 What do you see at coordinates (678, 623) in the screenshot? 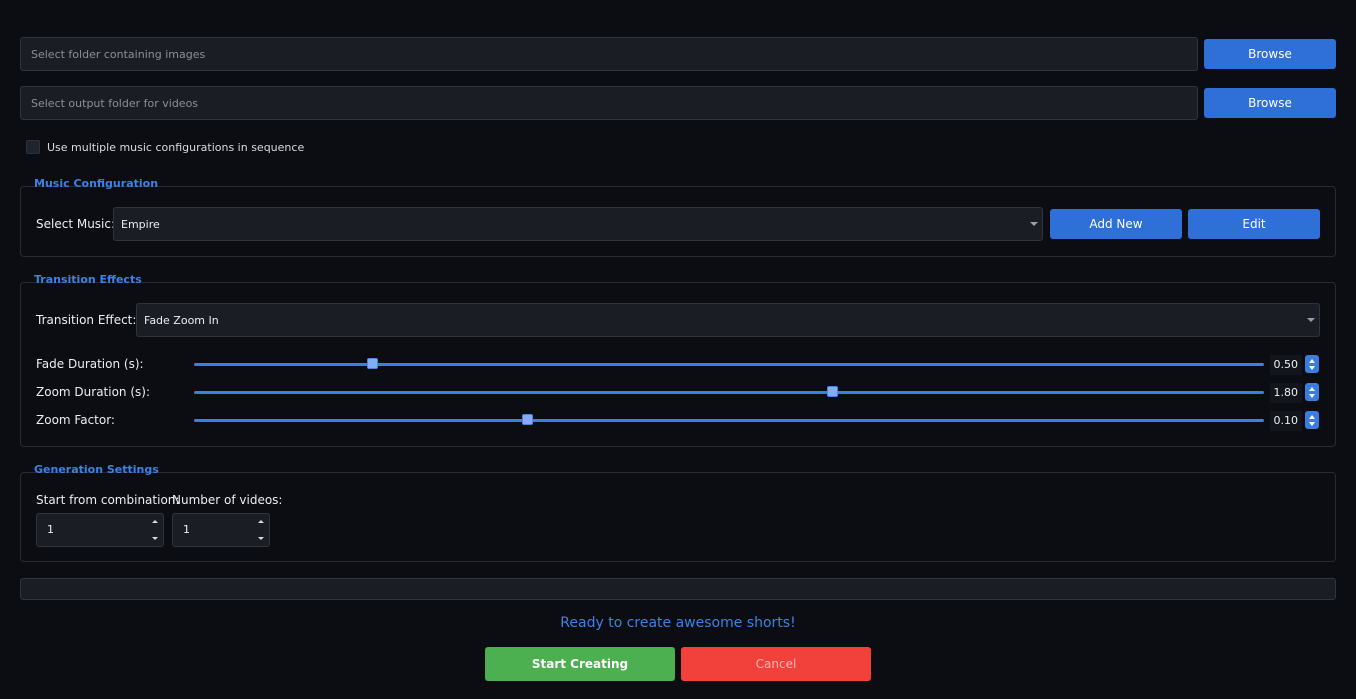
I see `status-text: Ready to create awesome shorts!` at bounding box center [678, 623].